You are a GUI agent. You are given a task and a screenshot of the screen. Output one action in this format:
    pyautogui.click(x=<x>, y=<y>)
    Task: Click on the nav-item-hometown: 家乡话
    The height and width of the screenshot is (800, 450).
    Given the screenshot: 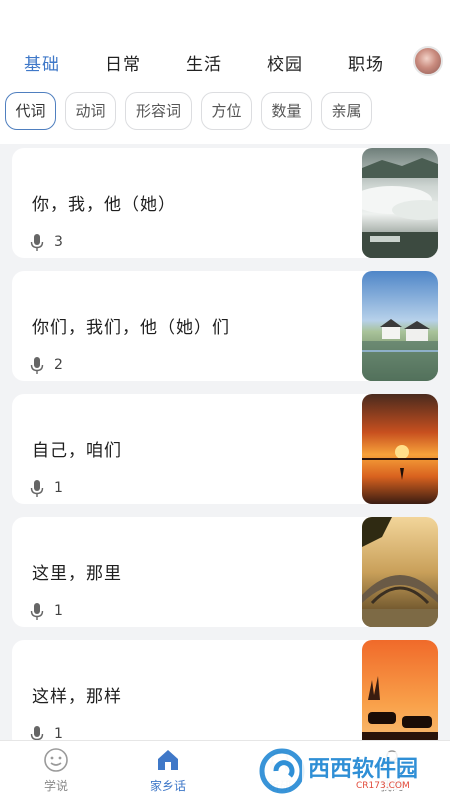 What is the action you would take?
    pyautogui.click(x=168, y=770)
    